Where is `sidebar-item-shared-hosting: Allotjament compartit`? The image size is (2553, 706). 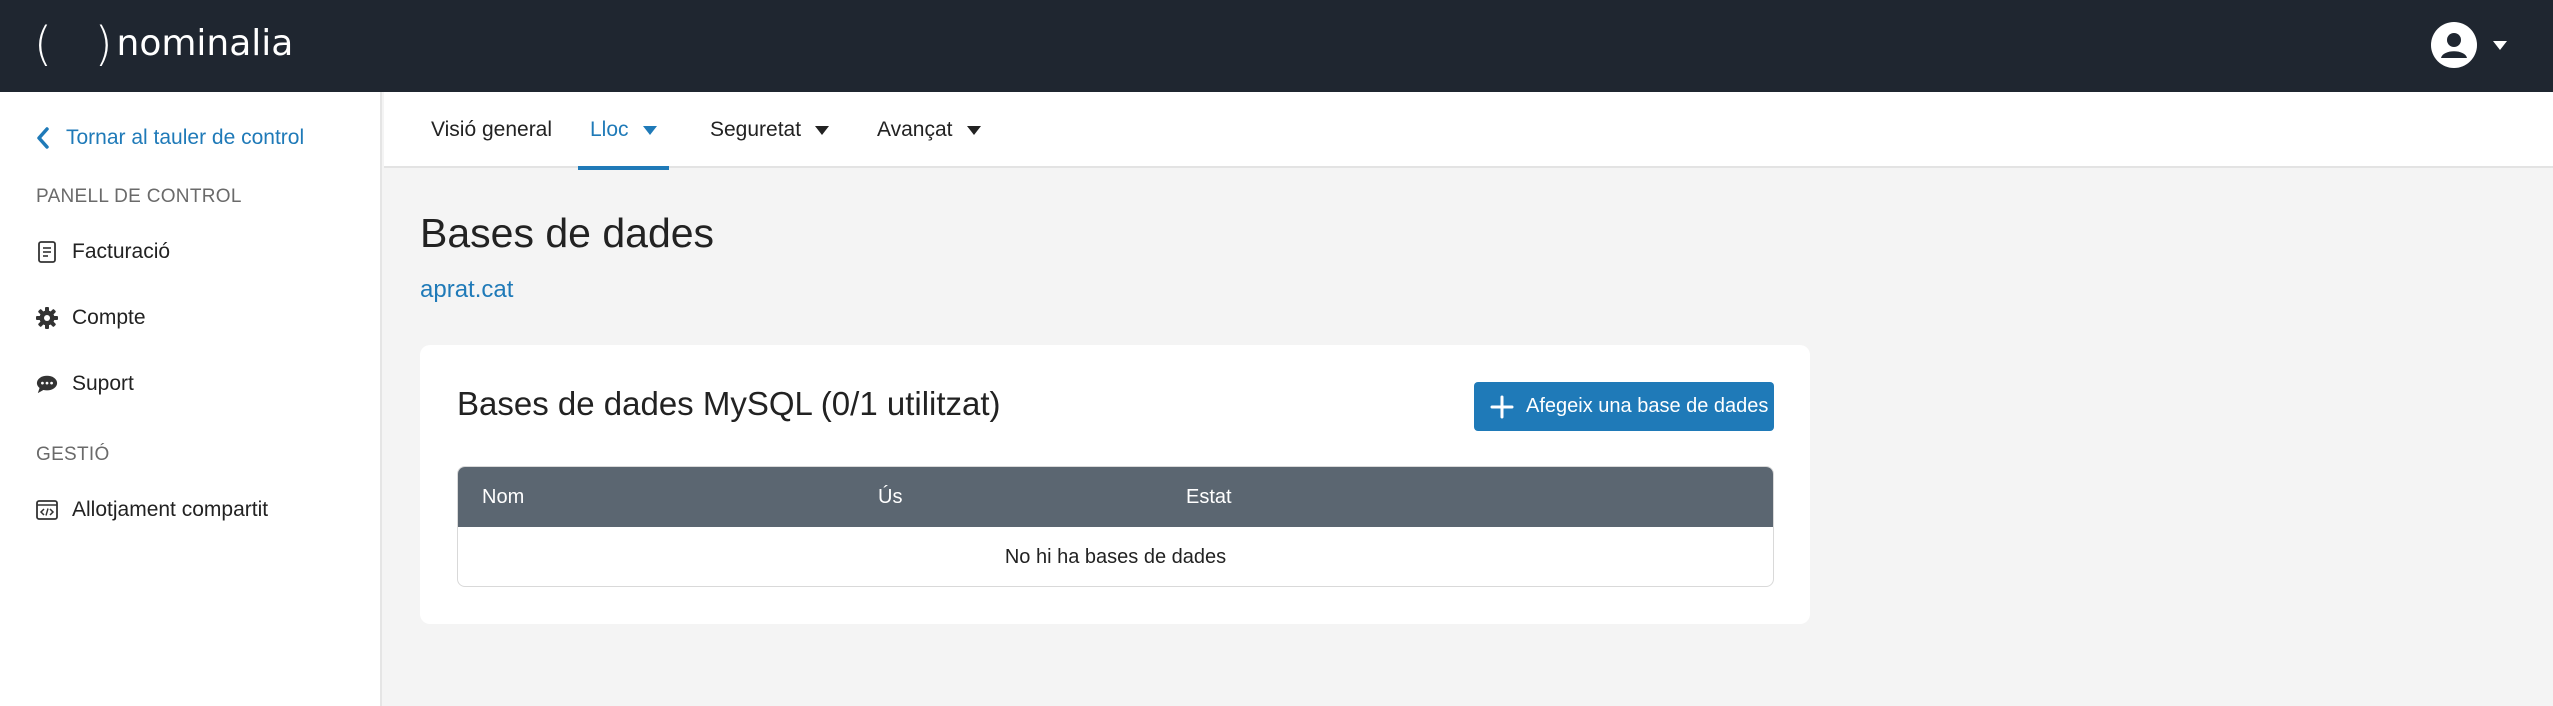
sidebar-item-shared-hosting: Allotjament compartit is located at coordinates (152, 510).